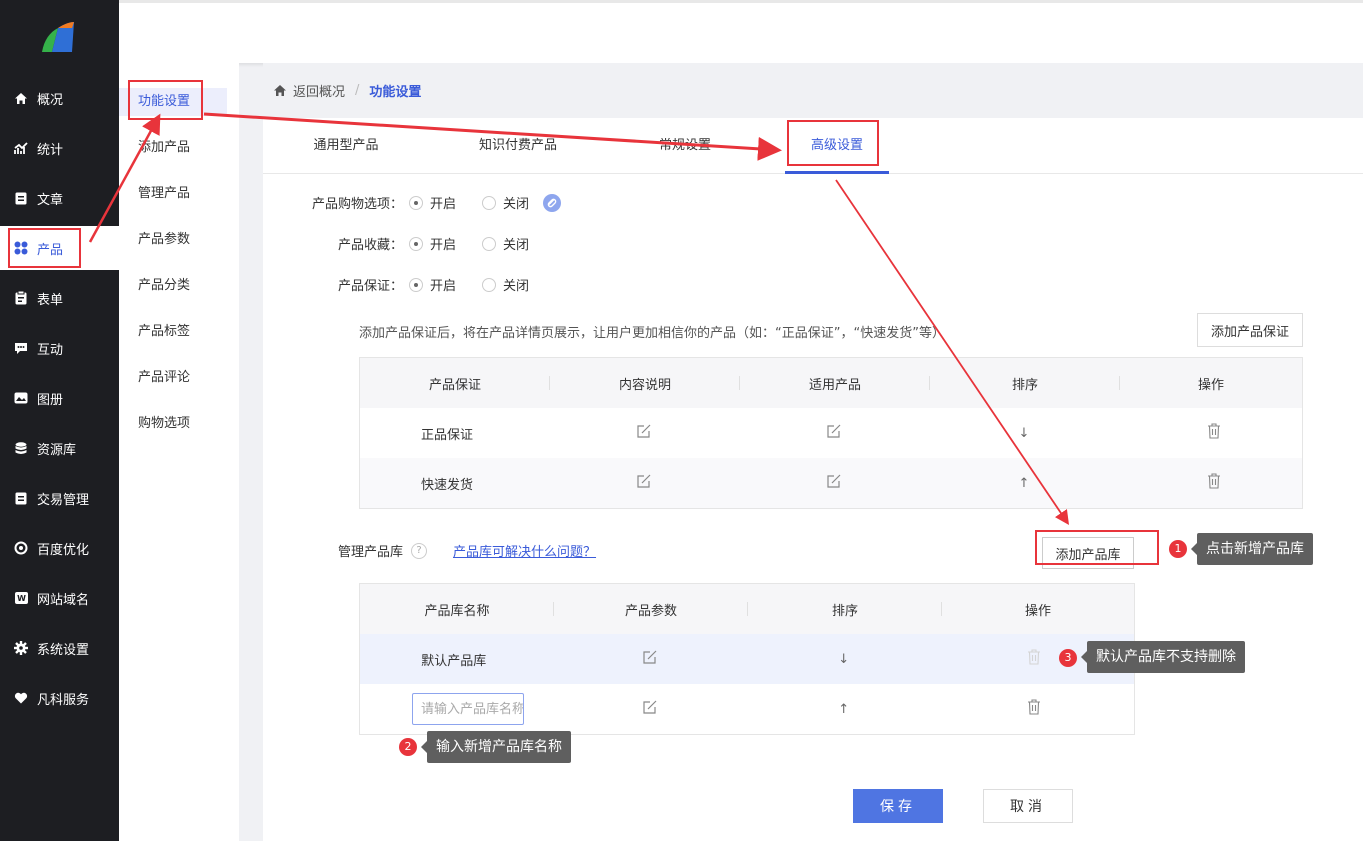  Describe the element at coordinates (1068, 658) in the screenshot. I see `step-badge-3: 3` at that location.